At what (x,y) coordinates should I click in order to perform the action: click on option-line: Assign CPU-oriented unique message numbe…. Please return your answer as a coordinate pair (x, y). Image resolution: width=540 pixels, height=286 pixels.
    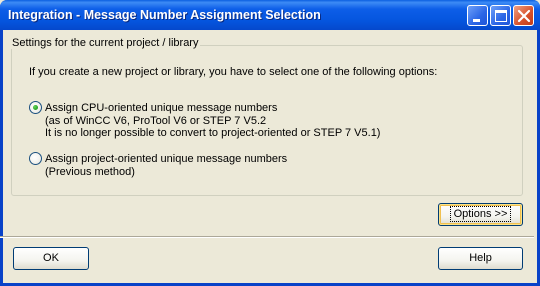
    Looking at the image, I should click on (161, 108).